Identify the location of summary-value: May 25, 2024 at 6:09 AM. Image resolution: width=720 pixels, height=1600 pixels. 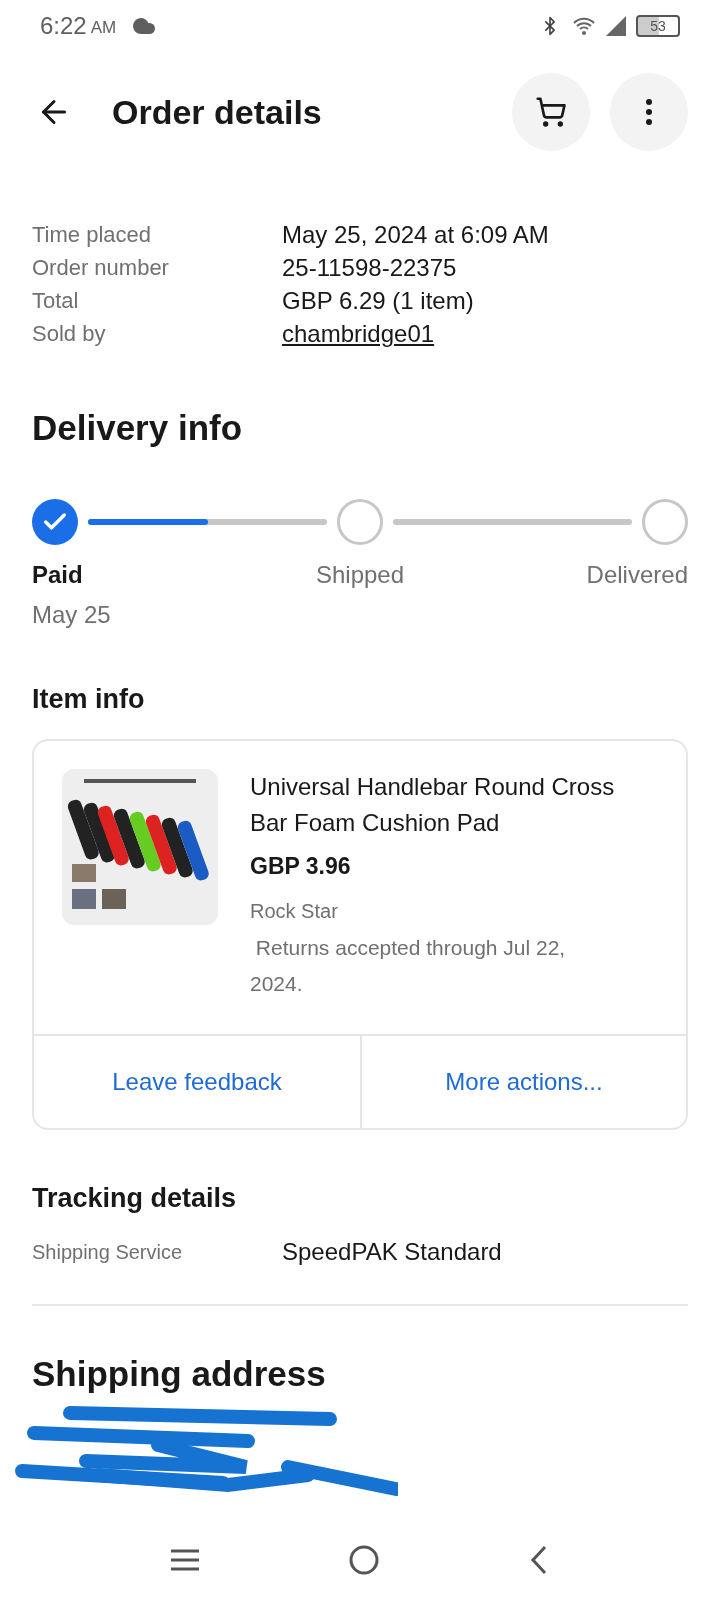
(415, 234).